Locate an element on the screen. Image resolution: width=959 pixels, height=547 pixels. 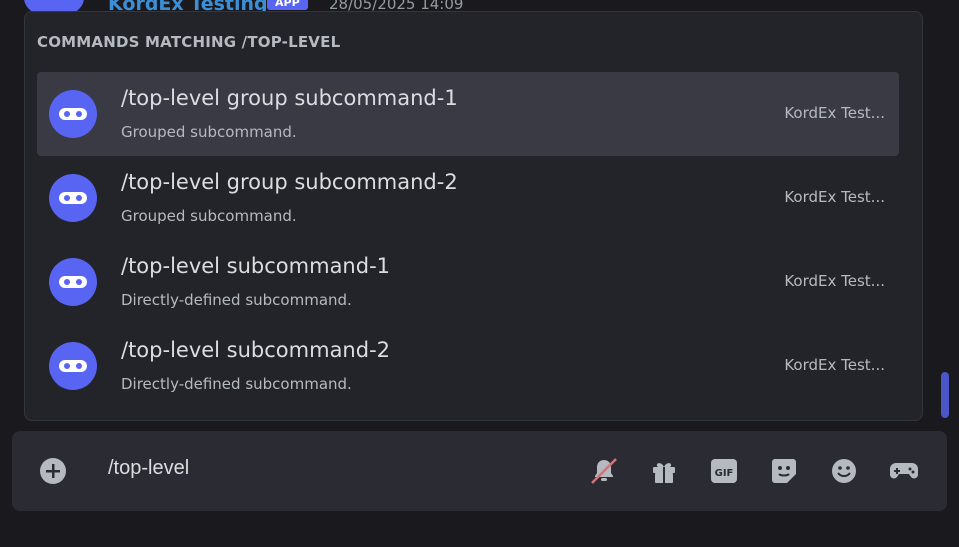
scrollbar-thumb is located at coordinates (945, 395).